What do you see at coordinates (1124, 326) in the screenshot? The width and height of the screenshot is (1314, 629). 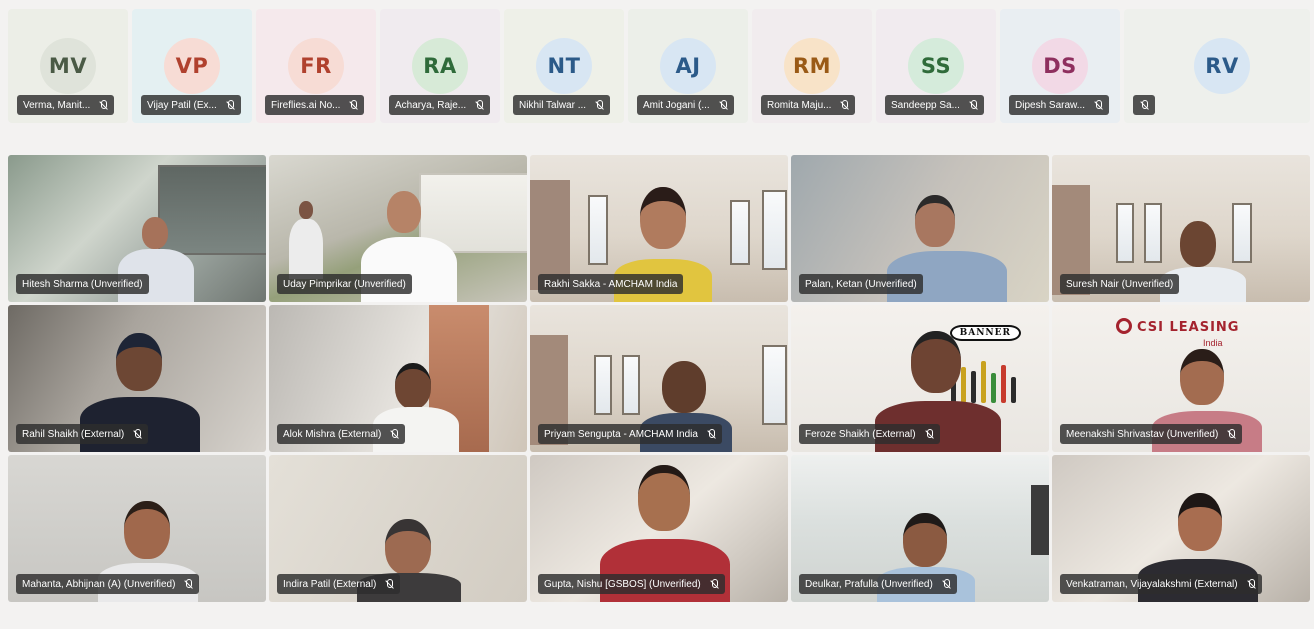 I see `csi-logo-icon` at bounding box center [1124, 326].